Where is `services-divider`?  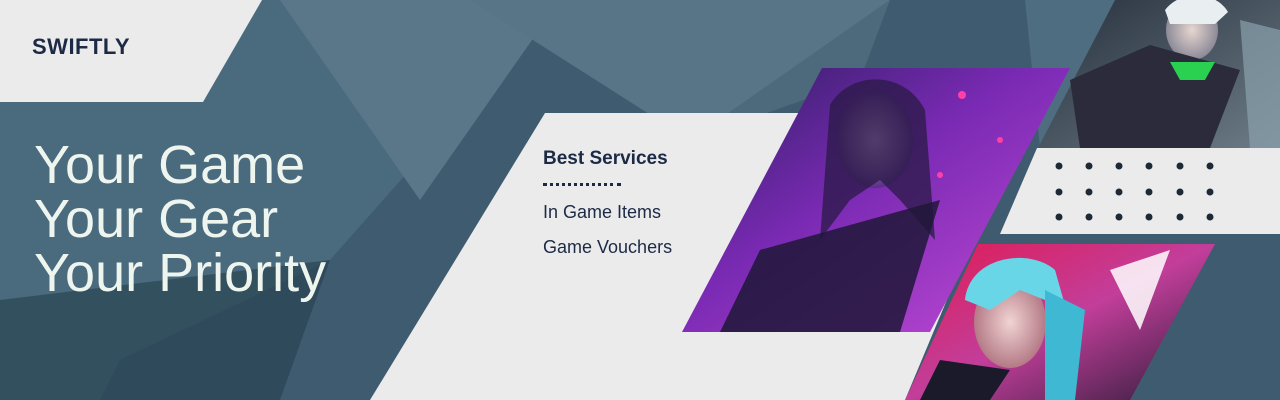 services-divider is located at coordinates (582, 184).